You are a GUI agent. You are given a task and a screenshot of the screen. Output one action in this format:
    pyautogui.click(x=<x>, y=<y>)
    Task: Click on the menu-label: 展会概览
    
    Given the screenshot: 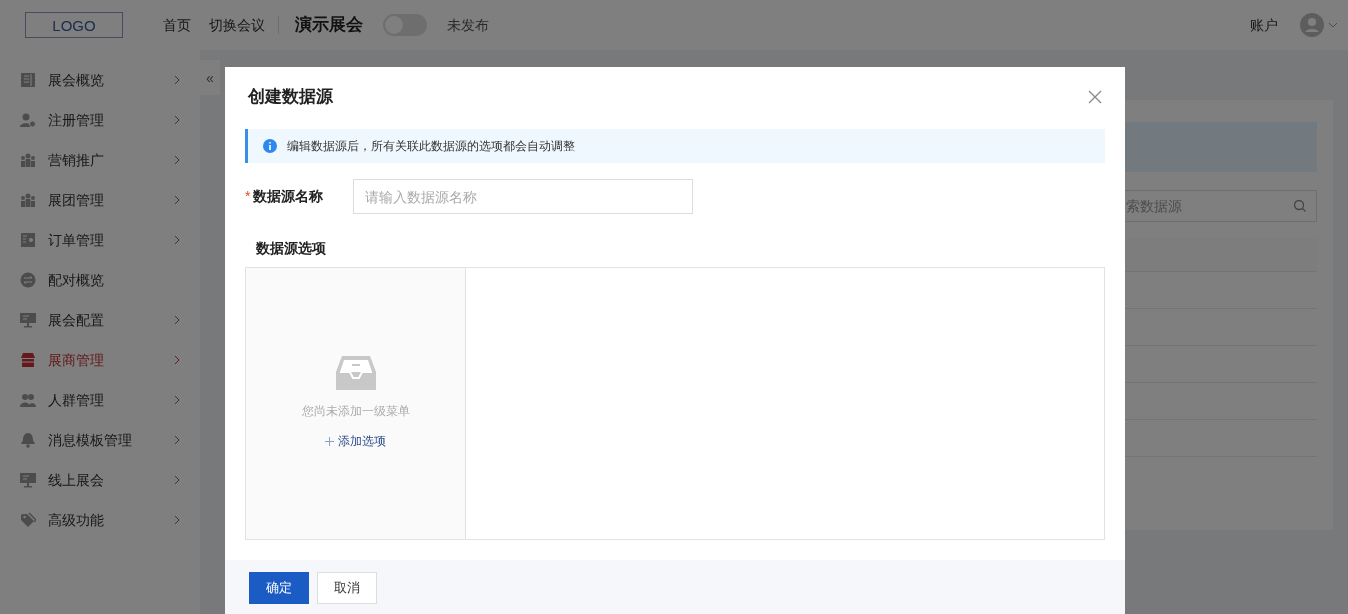 What is the action you would take?
    pyautogui.click(x=76, y=80)
    